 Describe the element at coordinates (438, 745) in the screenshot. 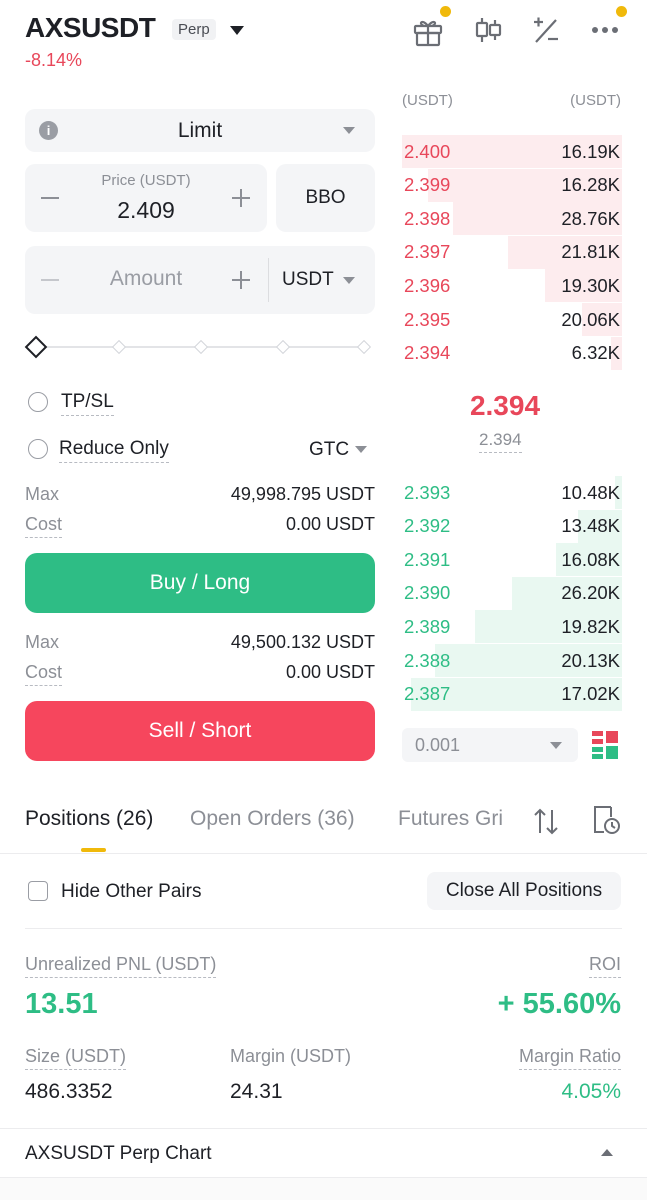

I see `precision-value: 0.001` at that location.